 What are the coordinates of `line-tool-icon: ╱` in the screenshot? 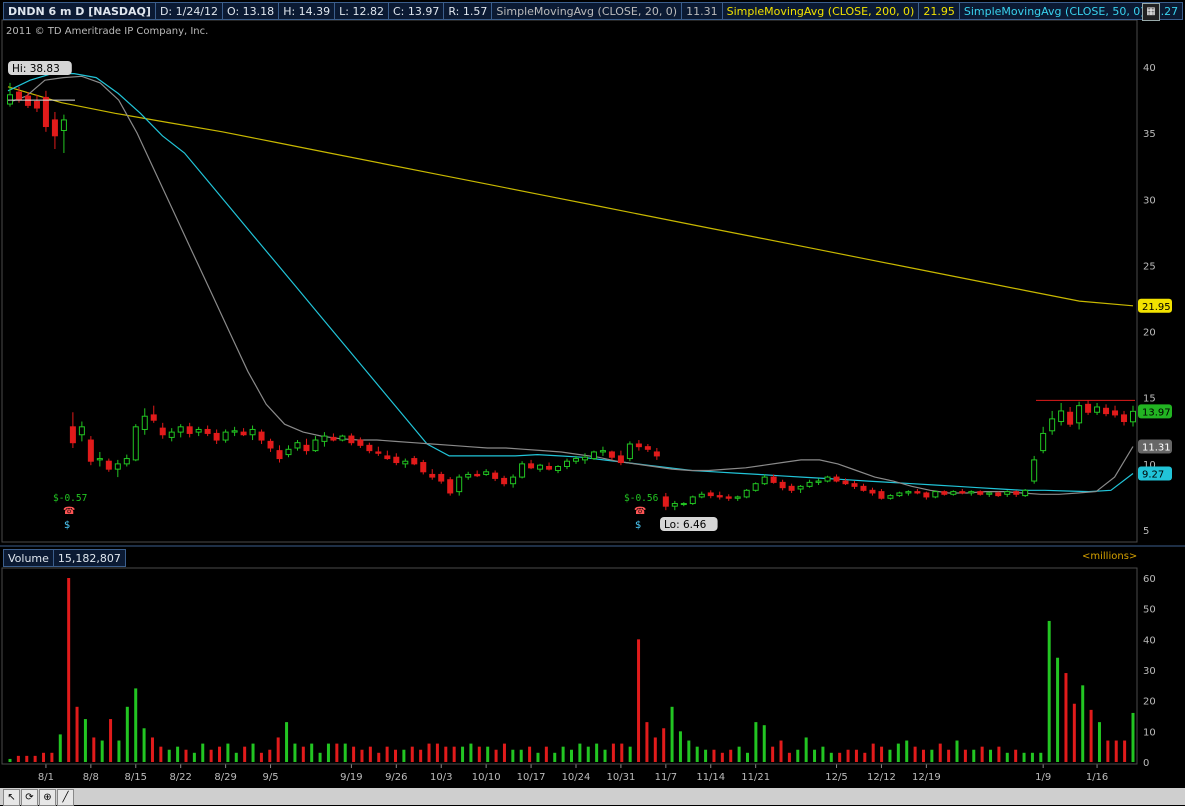 It's located at (65, 797).